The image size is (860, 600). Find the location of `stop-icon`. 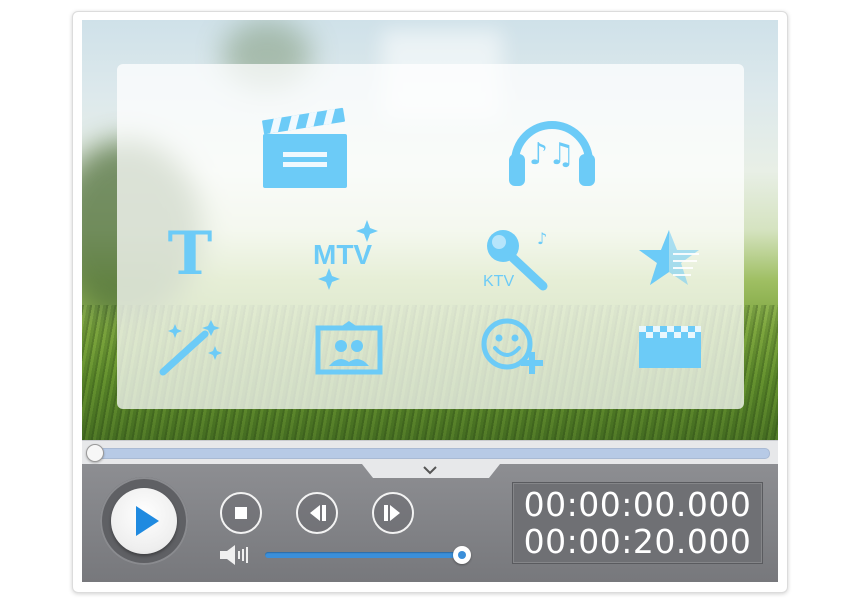

stop-icon is located at coordinates (241, 513).